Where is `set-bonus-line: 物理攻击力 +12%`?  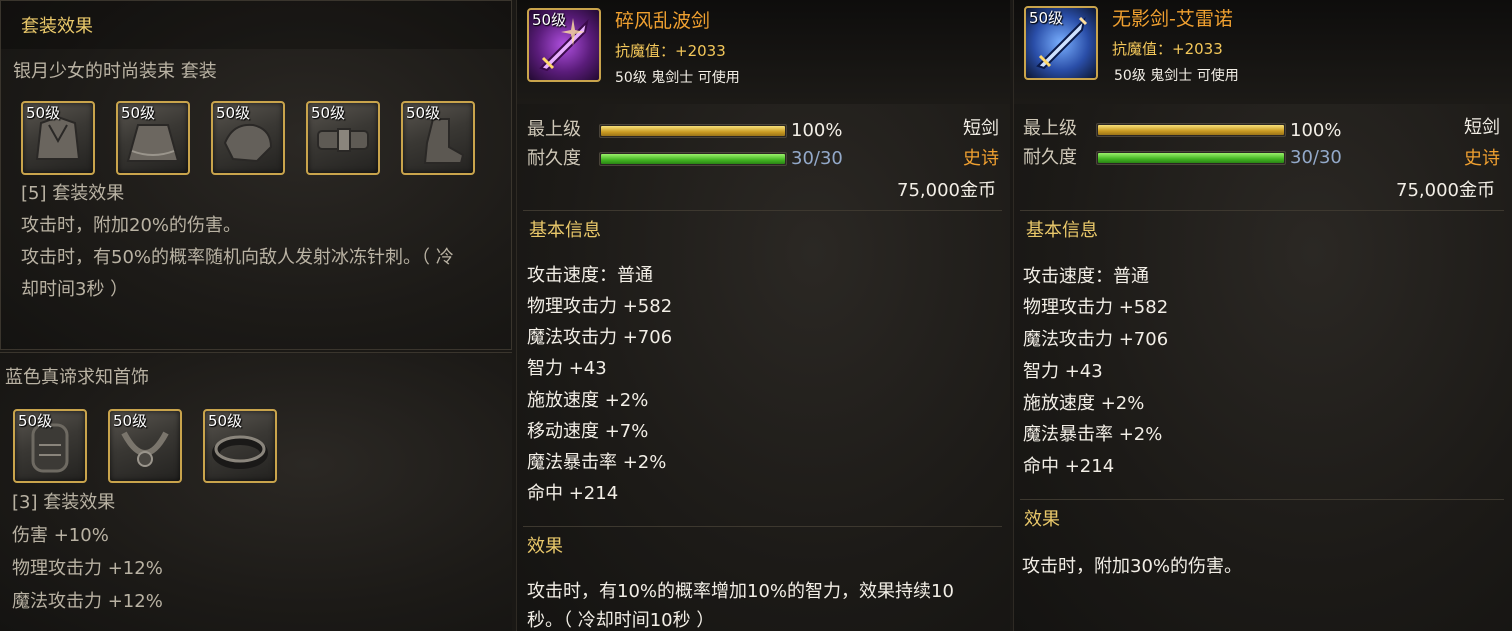
set-bonus-line: 物理攻击力 +12% is located at coordinates (87, 568).